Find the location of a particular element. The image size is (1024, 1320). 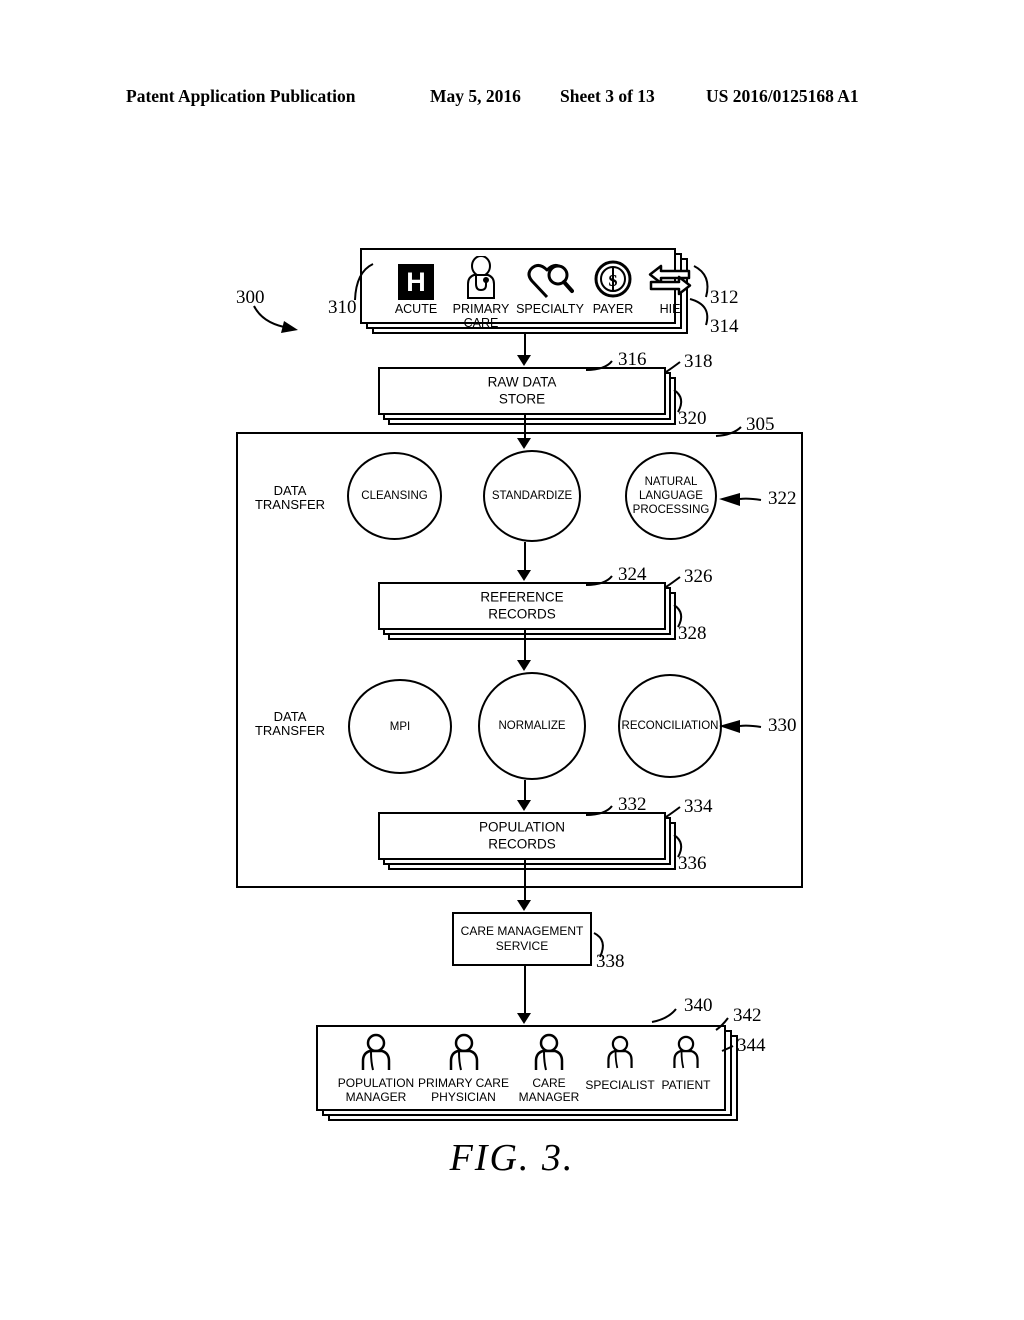

arrowhead-reference-records is located at coordinates (524, 575).